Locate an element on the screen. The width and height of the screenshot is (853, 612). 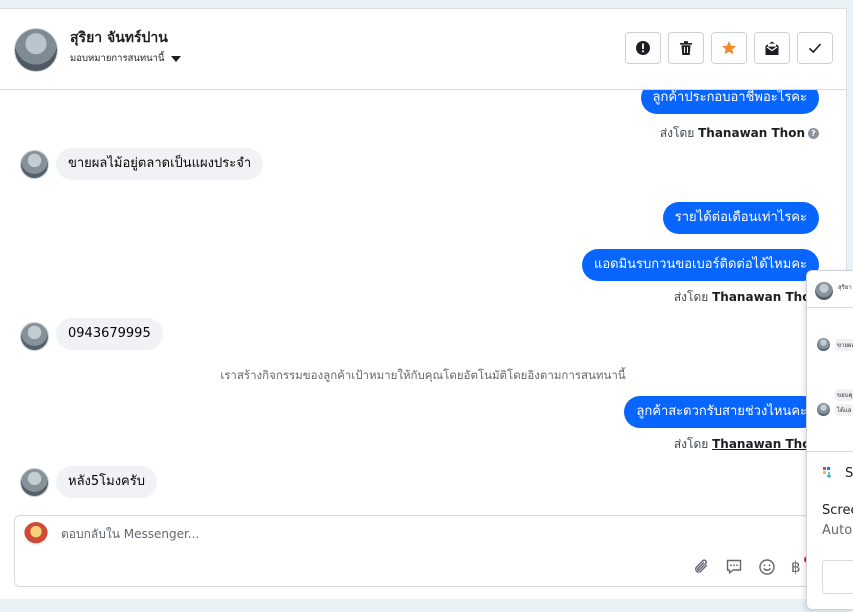
popup-line-1: Scree is located at coordinates (837, 510).